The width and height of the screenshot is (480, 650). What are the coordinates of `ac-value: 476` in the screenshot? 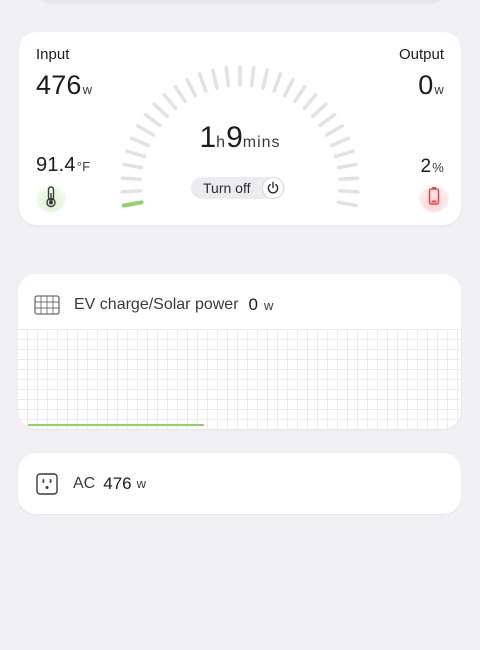 It's located at (117, 483).